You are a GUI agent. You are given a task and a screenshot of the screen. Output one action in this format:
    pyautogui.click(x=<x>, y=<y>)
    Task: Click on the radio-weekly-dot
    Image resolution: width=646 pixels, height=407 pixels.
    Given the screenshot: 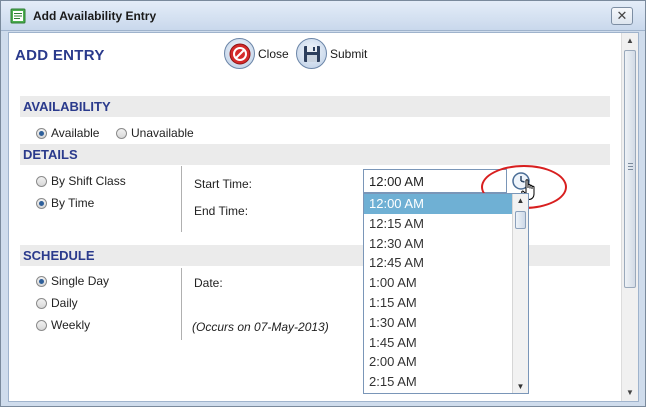 What is the action you would take?
    pyautogui.click(x=41, y=325)
    